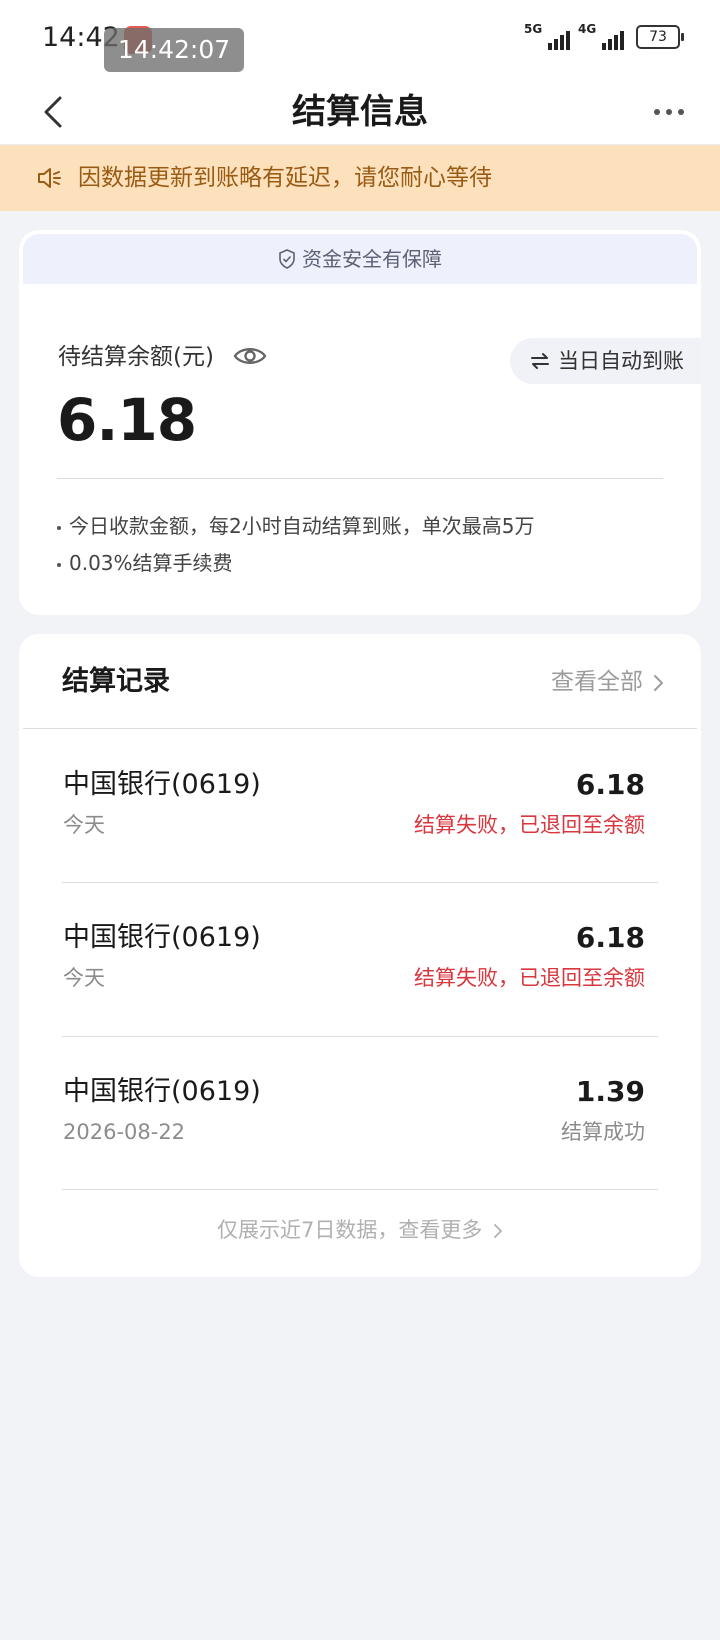 This screenshot has height=1640, width=720. I want to click on battery-icon: 73, so click(660, 37).